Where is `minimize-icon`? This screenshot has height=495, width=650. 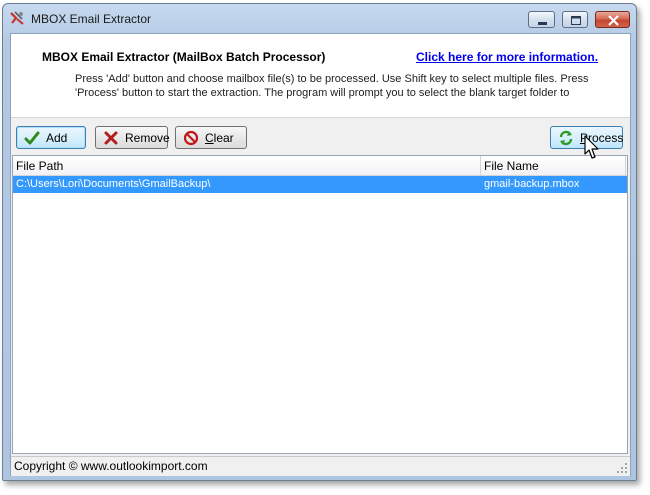 minimize-icon is located at coordinates (542, 23).